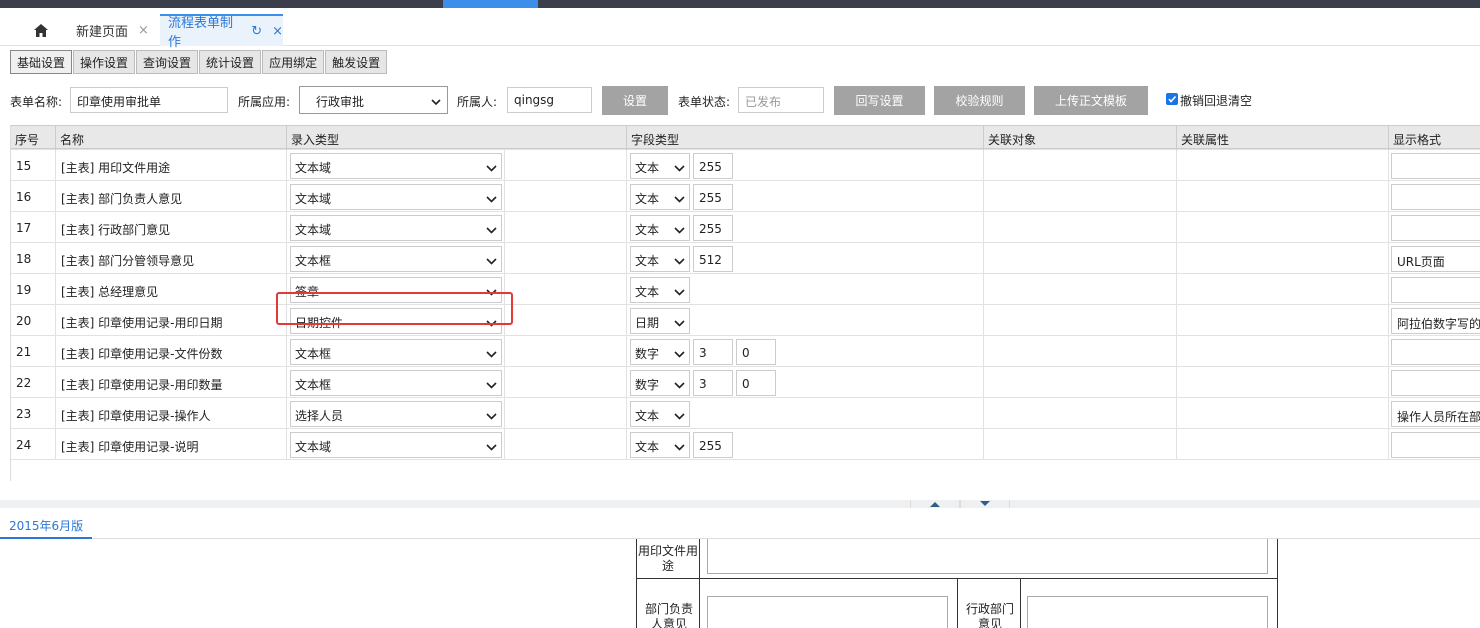 Image resolution: width=1480 pixels, height=628 pixels. I want to click on writeback-settings-button: 回写设置, so click(879, 100).